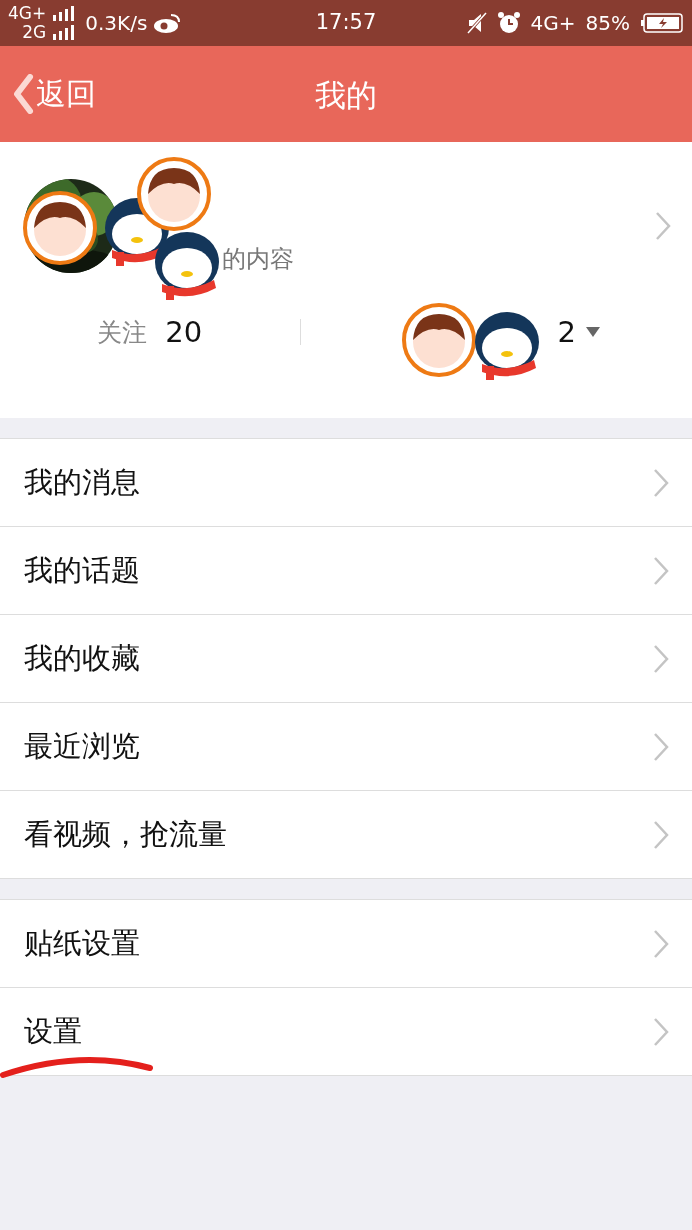 This screenshot has width=692, height=1230. Describe the element at coordinates (346, 747) in the screenshot. I see `menu-item: 最近浏览` at that location.